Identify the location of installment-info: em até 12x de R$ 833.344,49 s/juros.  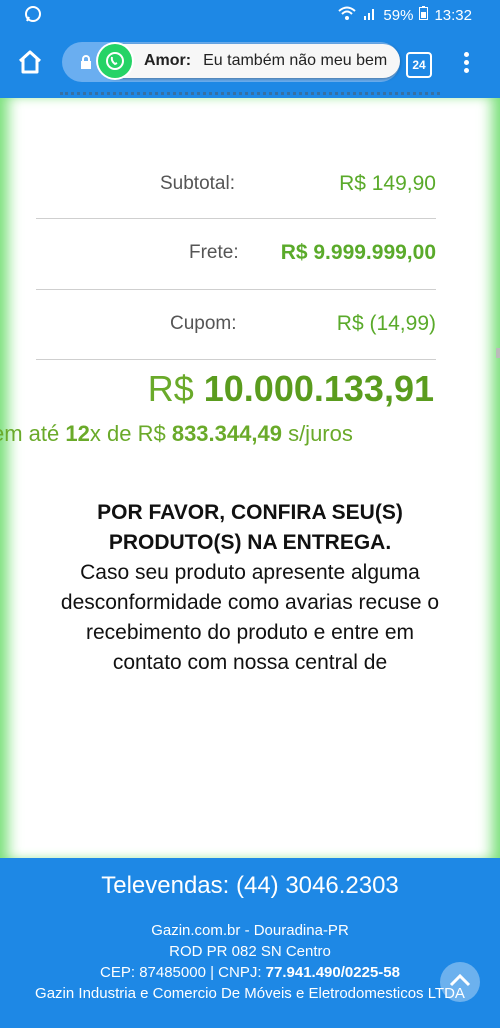
(176, 434).